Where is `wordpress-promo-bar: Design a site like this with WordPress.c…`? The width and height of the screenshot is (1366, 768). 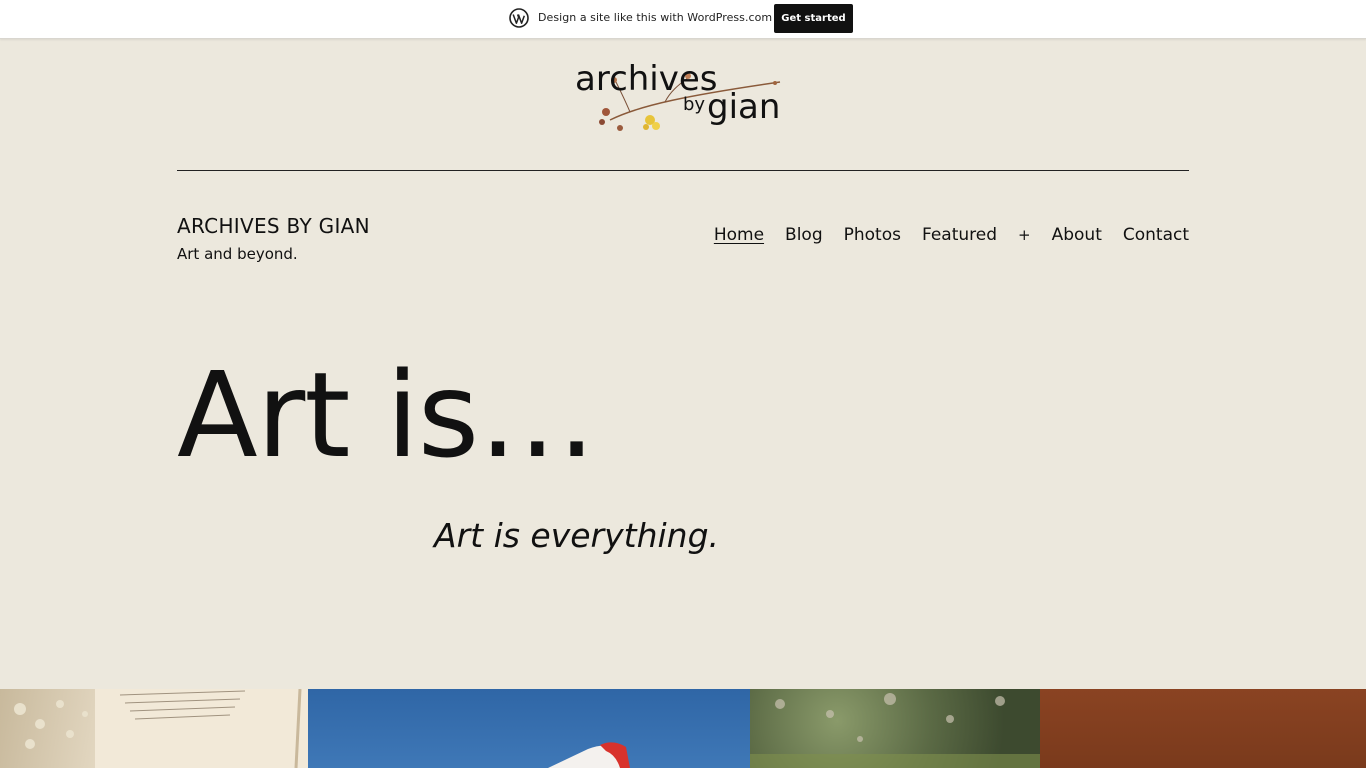
wordpress-promo-bar: Design a site like this with WordPress.c… is located at coordinates (683, 19).